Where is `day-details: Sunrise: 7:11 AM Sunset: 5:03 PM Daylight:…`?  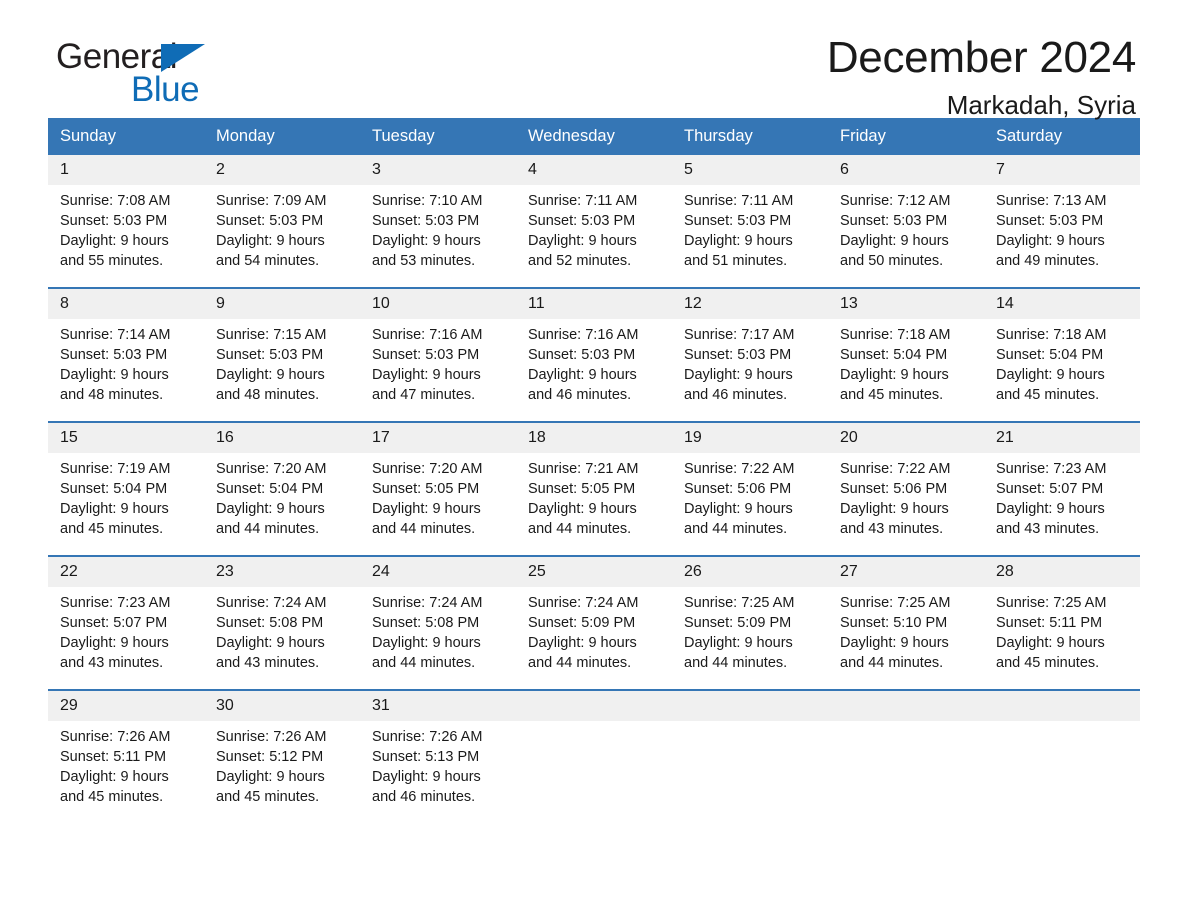
day-details: Sunrise: 7:11 AM Sunset: 5:03 PM Daylight:… is located at coordinates (594, 228).